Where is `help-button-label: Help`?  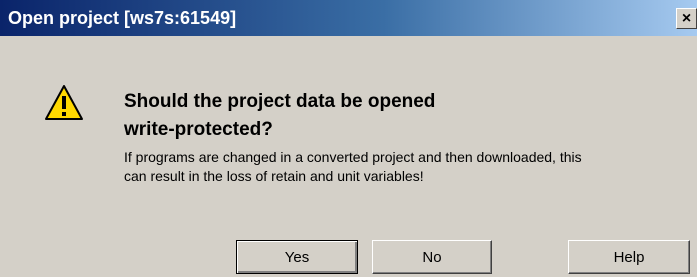 help-button-label: Help is located at coordinates (629, 257).